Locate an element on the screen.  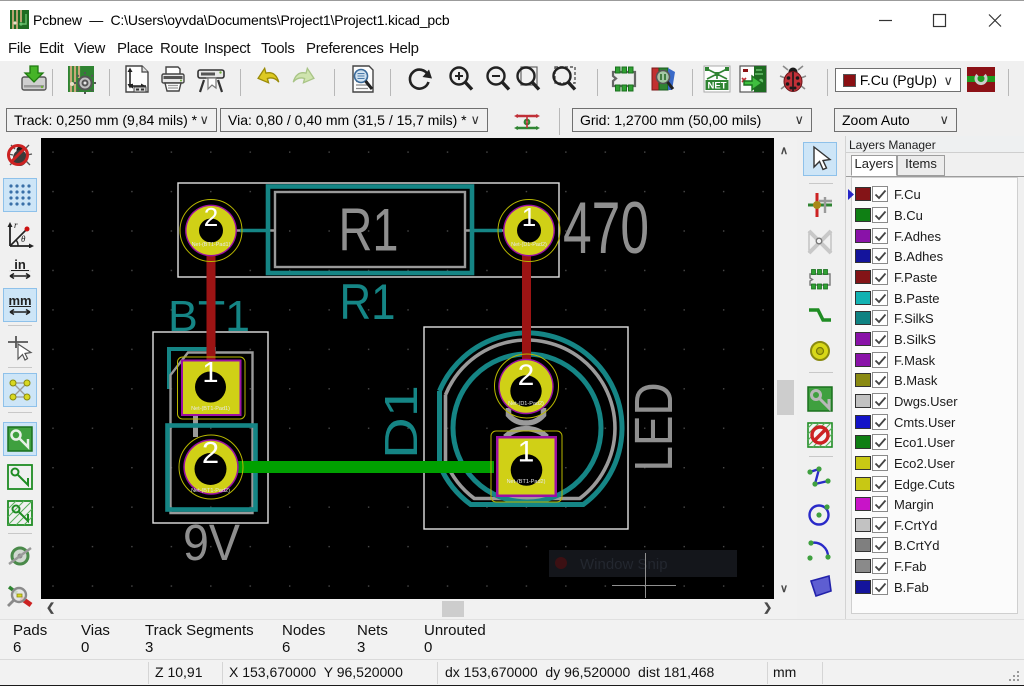
svg-text: 470 is located at coordinates (606, 228).